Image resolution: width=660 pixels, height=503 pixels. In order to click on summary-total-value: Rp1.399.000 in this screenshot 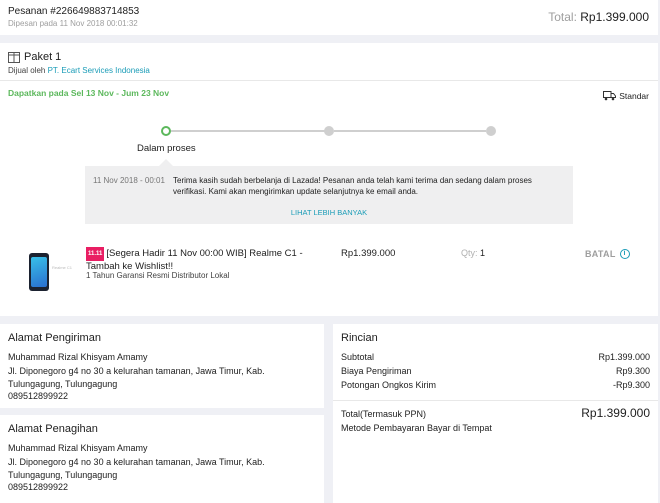, I will do `click(615, 413)`.